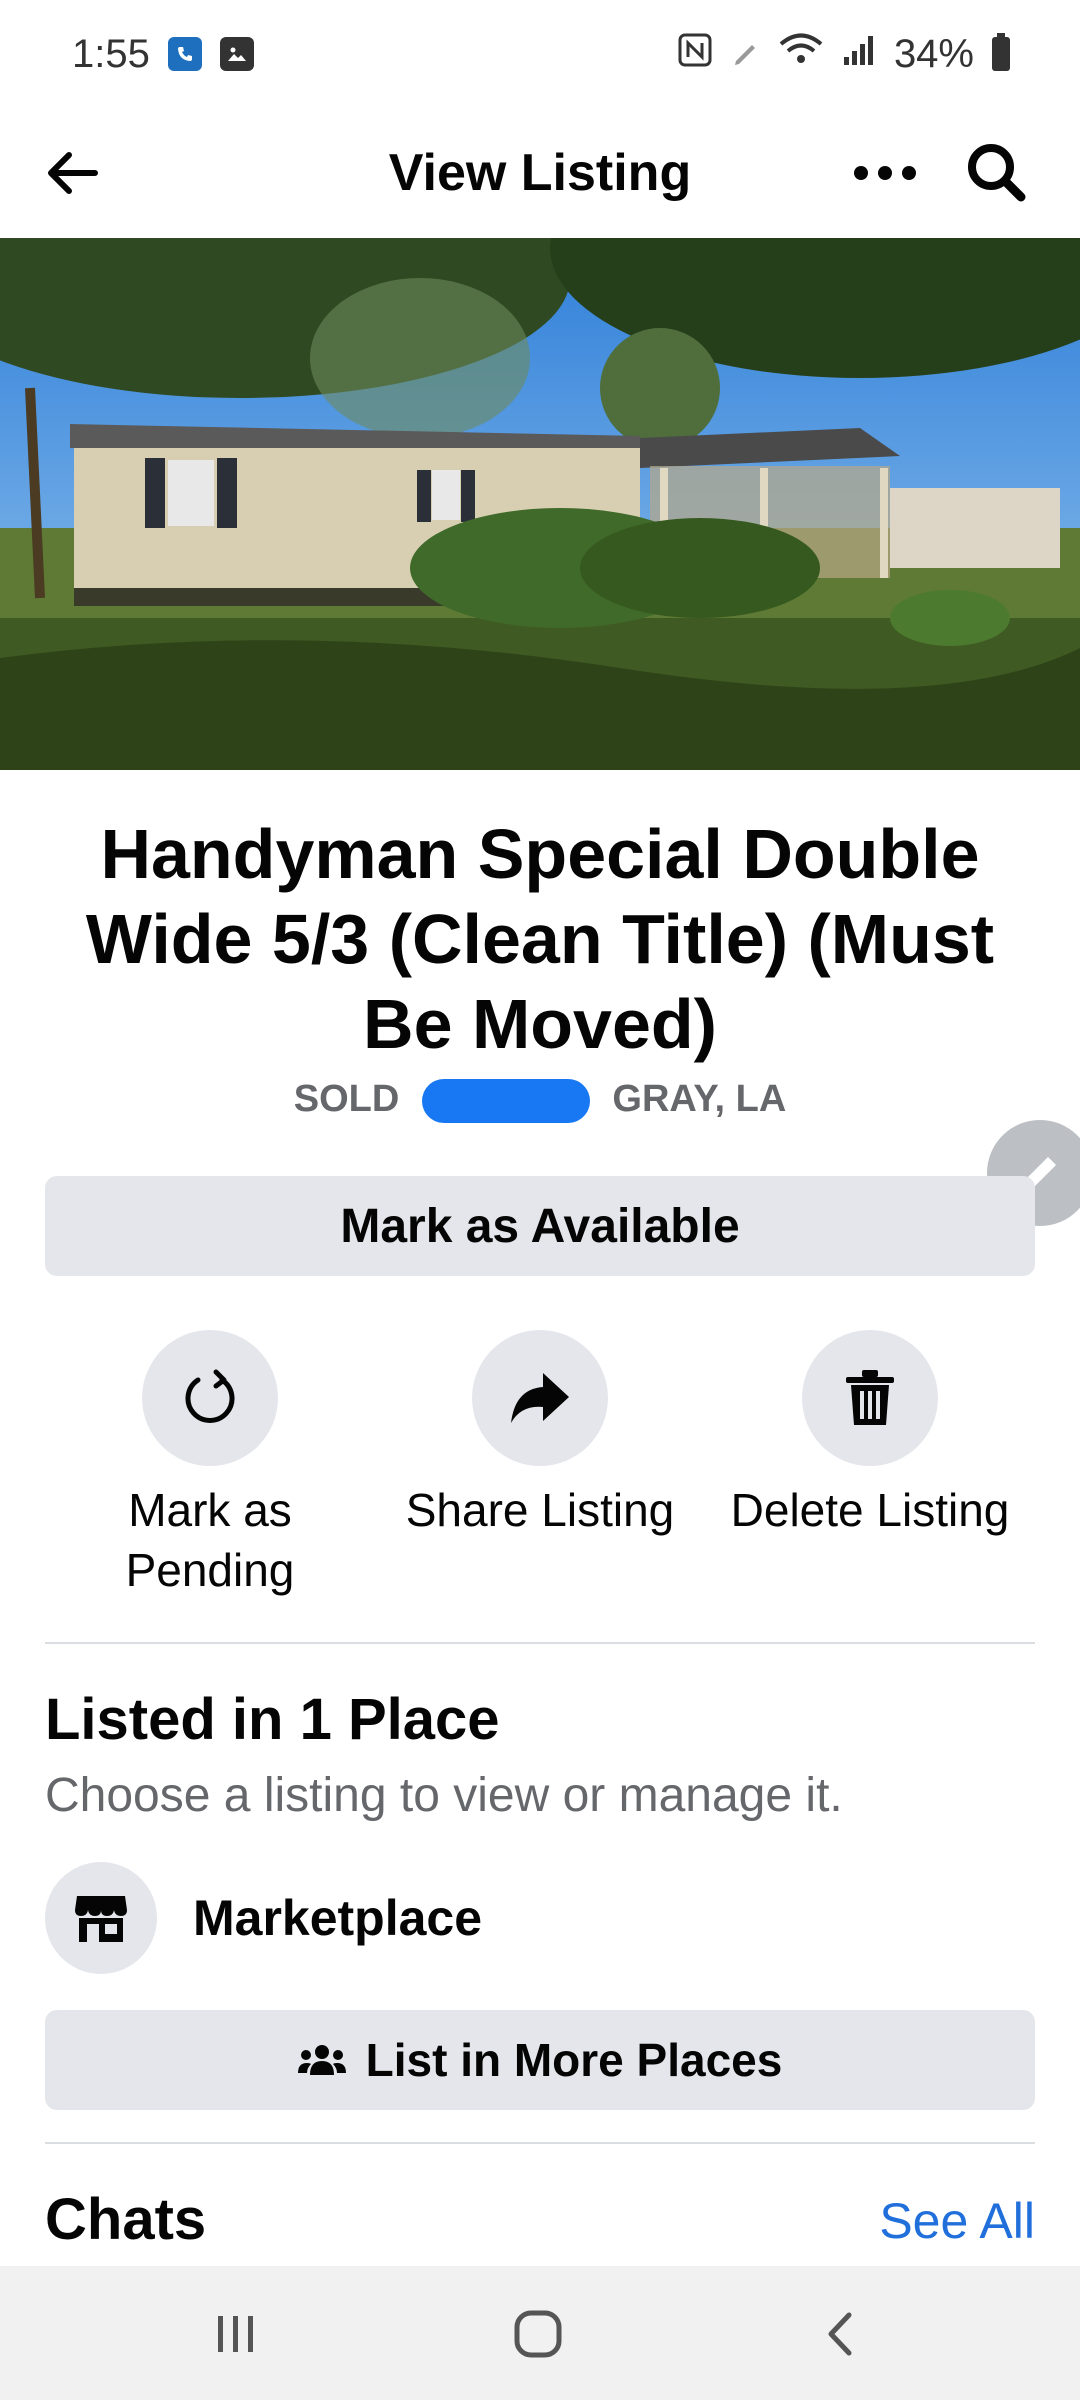 This screenshot has height=2400, width=1080. Describe the element at coordinates (321, 2060) in the screenshot. I see `people-icon` at that location.